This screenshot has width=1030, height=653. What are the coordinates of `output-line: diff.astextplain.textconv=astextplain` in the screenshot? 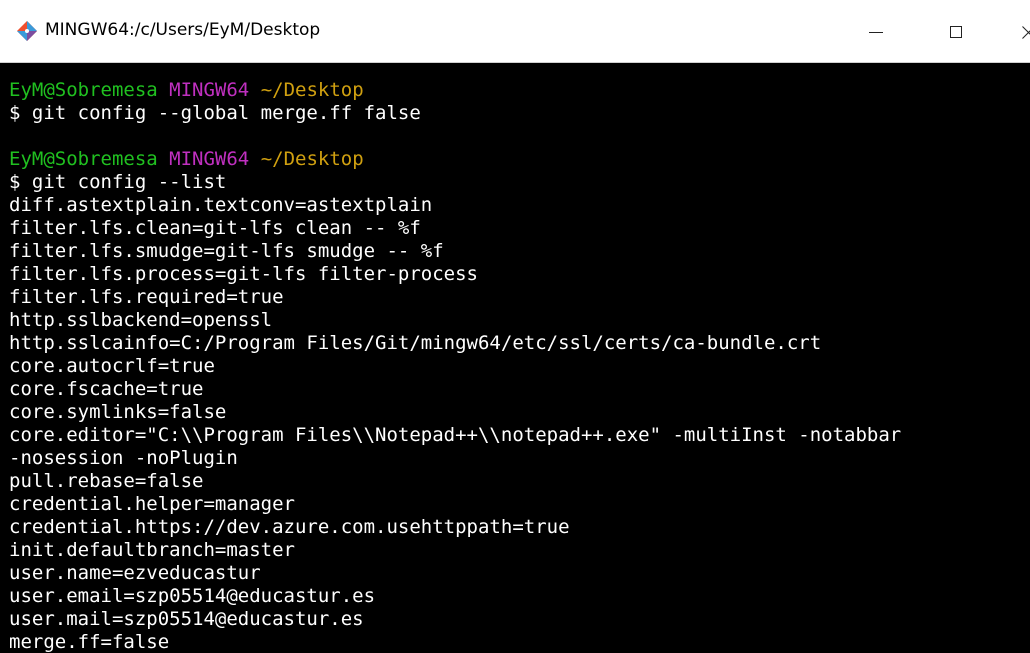 It's located at (221, 205).